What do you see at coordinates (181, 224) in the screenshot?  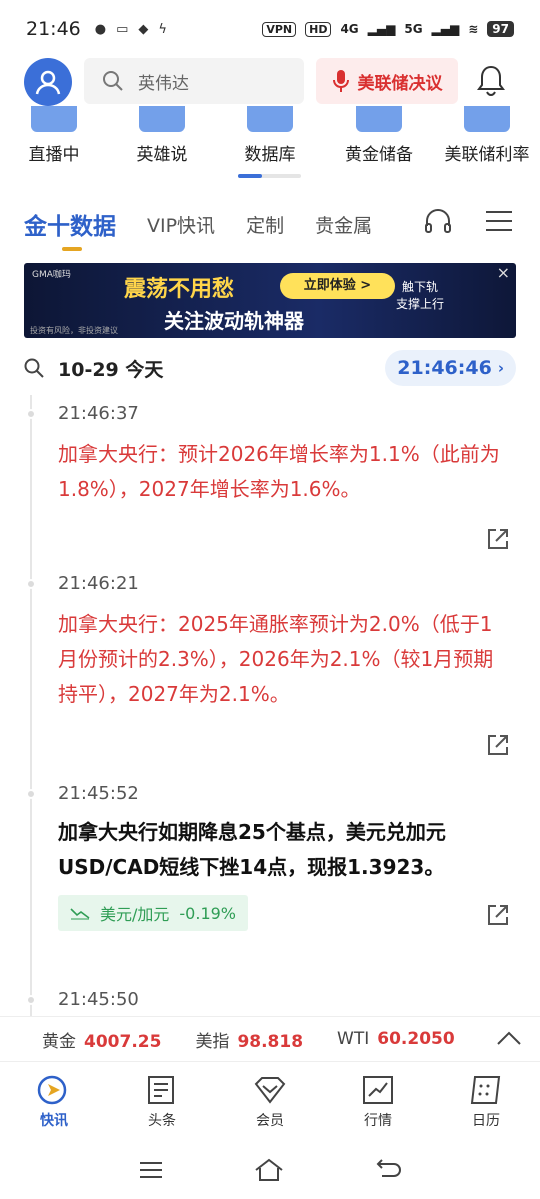 I see `tab-vip-flash: VIP快讯` at bounding box center [181, 224].